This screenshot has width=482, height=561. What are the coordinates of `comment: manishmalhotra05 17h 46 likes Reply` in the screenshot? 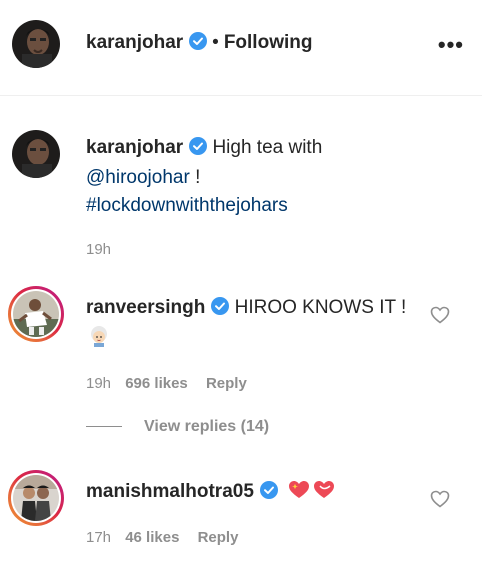 It's located at (251, 515).